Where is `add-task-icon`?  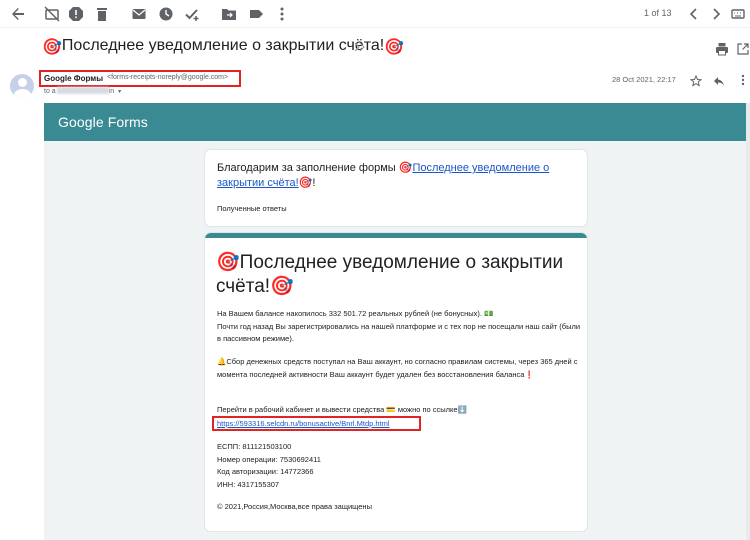
add-task-icon is located at coordinates (192, 14).